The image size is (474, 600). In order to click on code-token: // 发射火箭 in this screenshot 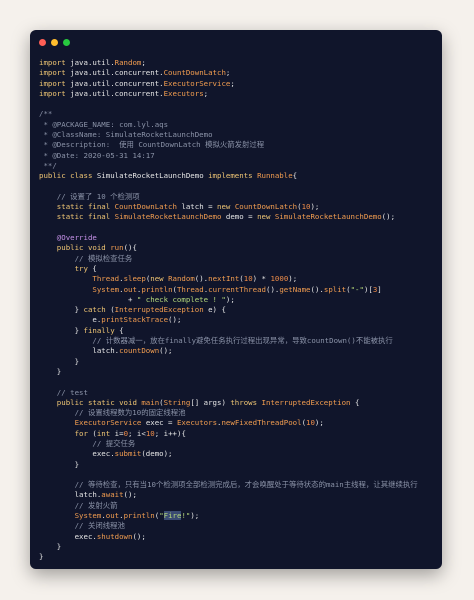, I will do `click(78, 505)`.